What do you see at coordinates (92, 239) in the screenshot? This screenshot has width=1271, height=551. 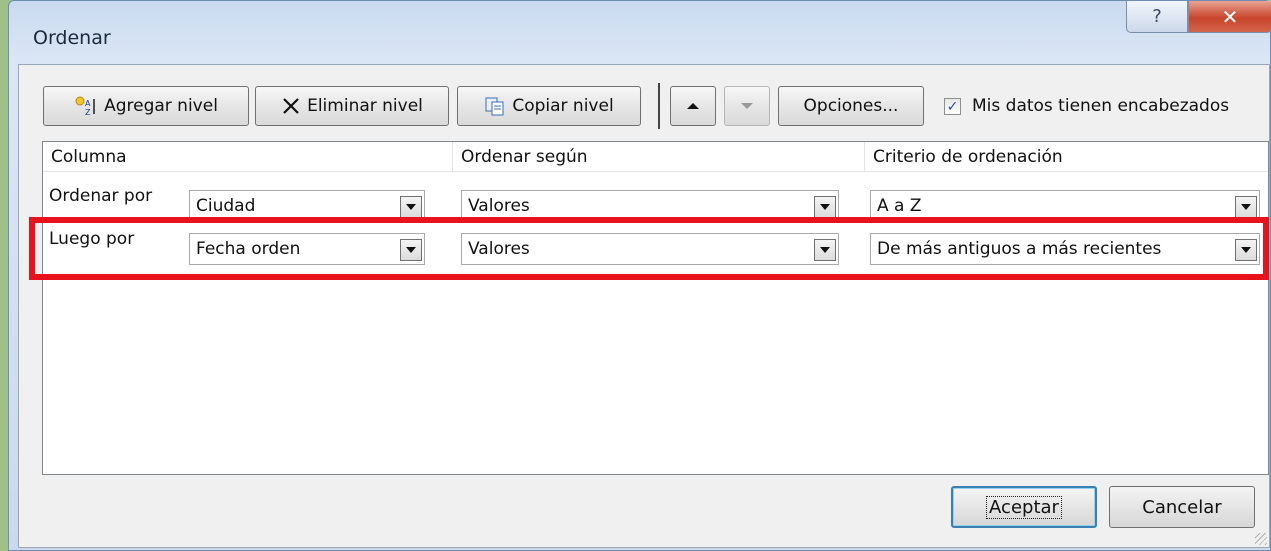 I see `row-label-then-by: Luego por` at bounding box center [92, 239].